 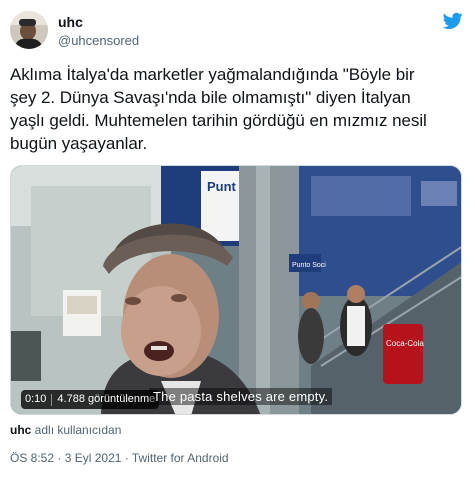 I want to click on video-subtitle: The pasta shelves are empty., so click(x=241, y=396).